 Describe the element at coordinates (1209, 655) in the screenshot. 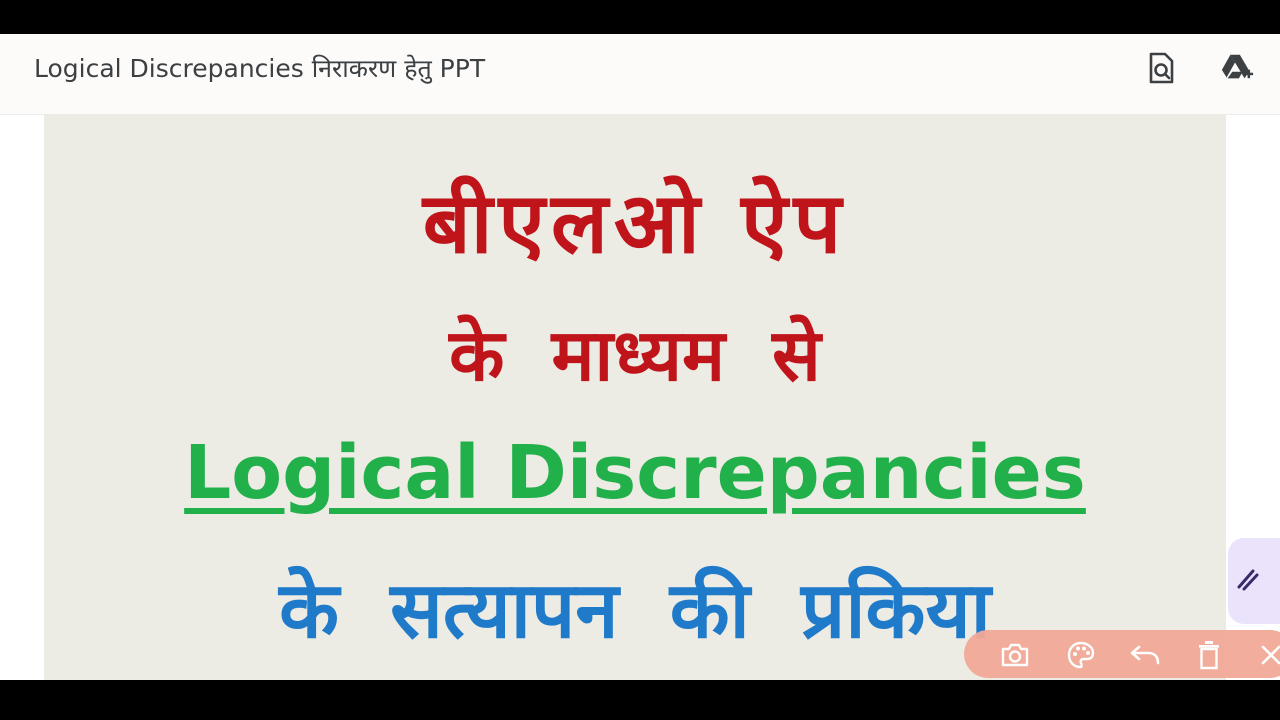

I see `trash-icon` at that location.